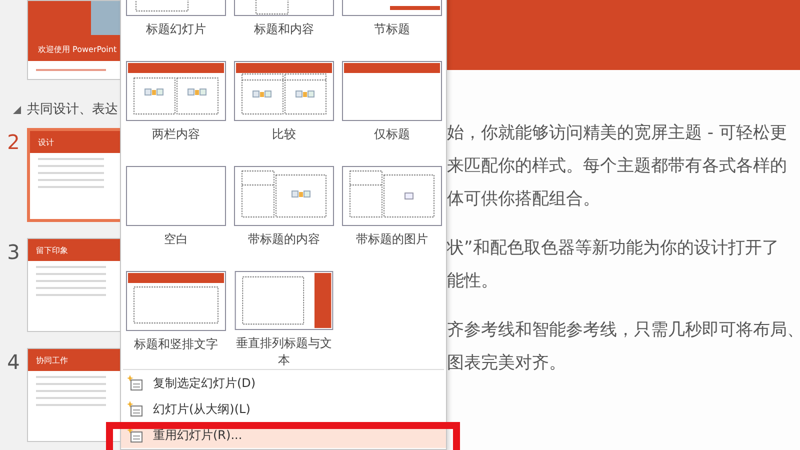 The image size is (800, 450). What do you see at coordinates (613, 265) in the screenshot?
I see `slide-paragraph: 状”和配色取色器等新功能为你的设计打开了 能性。` at bounding box center [613, 265].